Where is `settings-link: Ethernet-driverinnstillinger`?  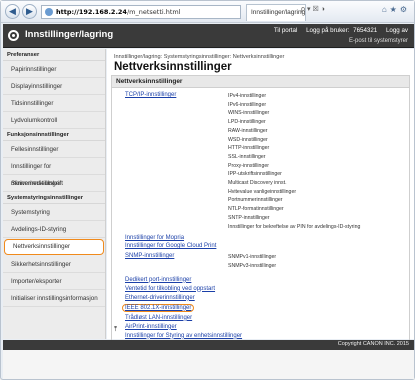
settings-link: Ethernet-driverinnstillinger is located at coordinates (176, 298).